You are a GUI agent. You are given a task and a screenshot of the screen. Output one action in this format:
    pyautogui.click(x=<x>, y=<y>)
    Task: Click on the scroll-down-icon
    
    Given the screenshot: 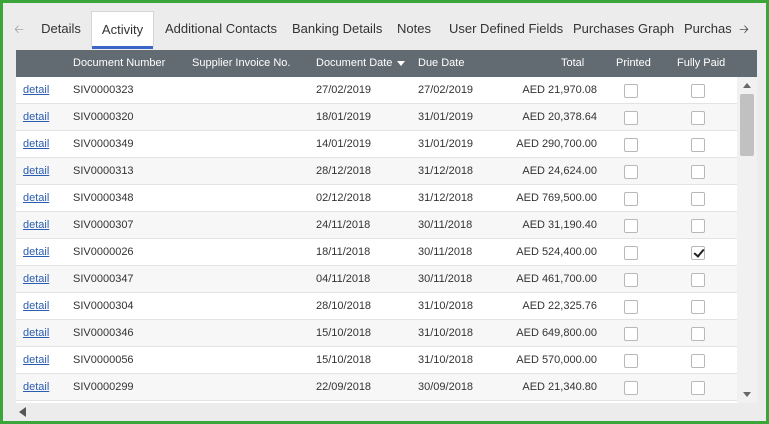 What is the action you would take?
    pyautogui.click(x=747, y=395)
    